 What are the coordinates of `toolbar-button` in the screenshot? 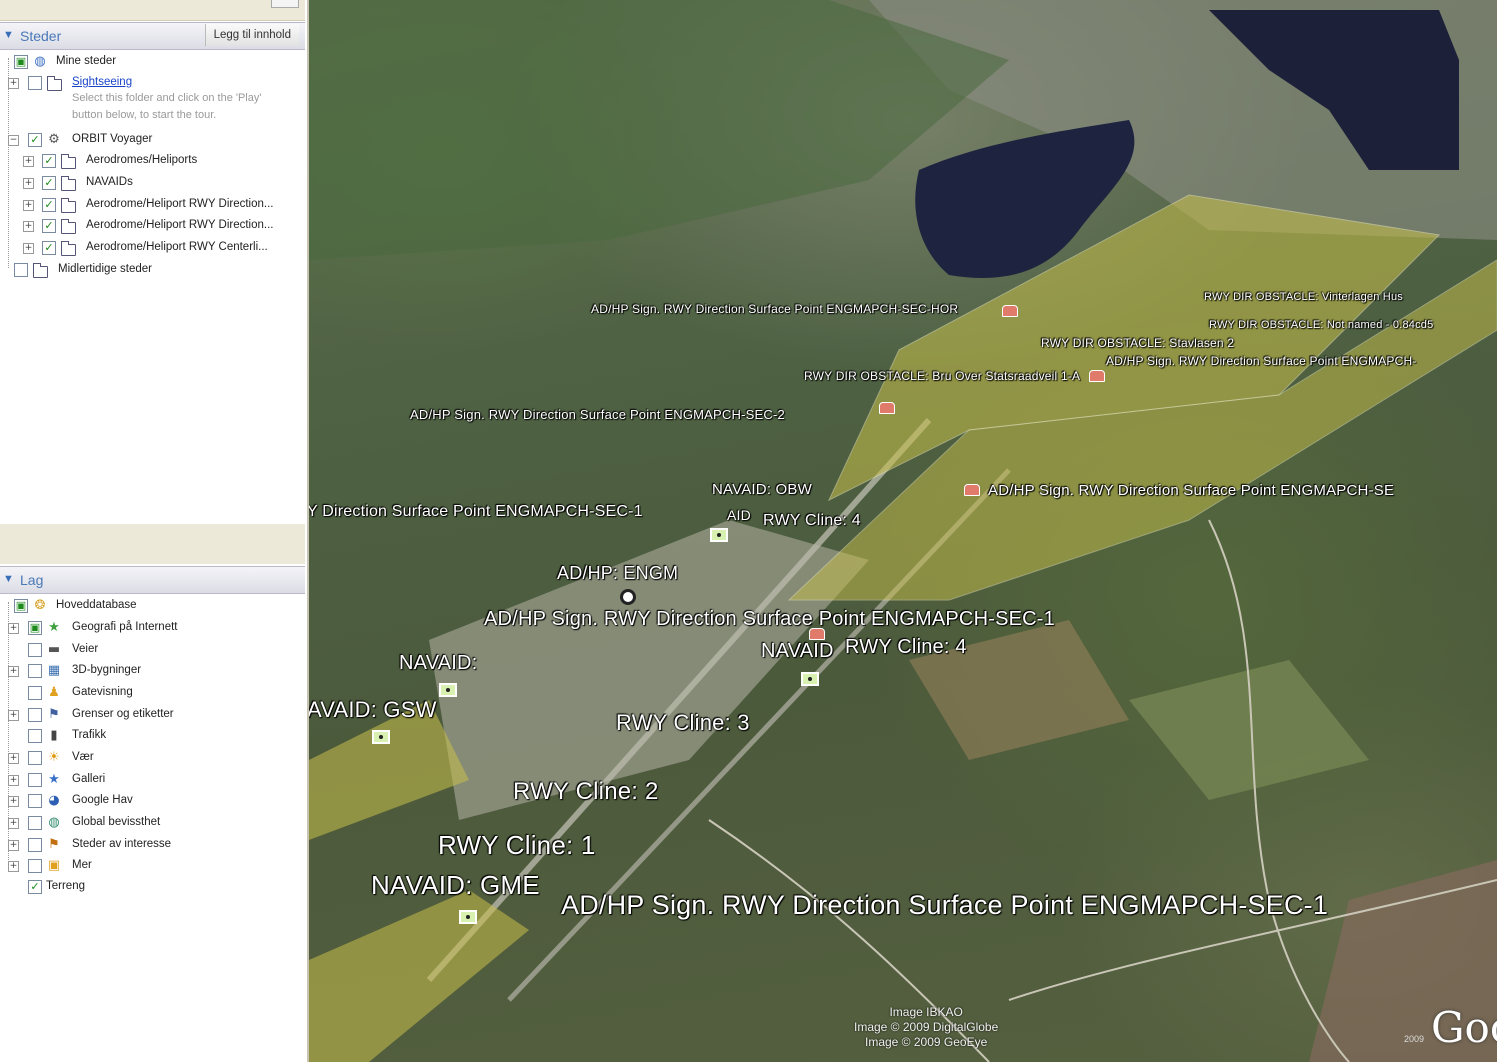 It's located at (285, 4).